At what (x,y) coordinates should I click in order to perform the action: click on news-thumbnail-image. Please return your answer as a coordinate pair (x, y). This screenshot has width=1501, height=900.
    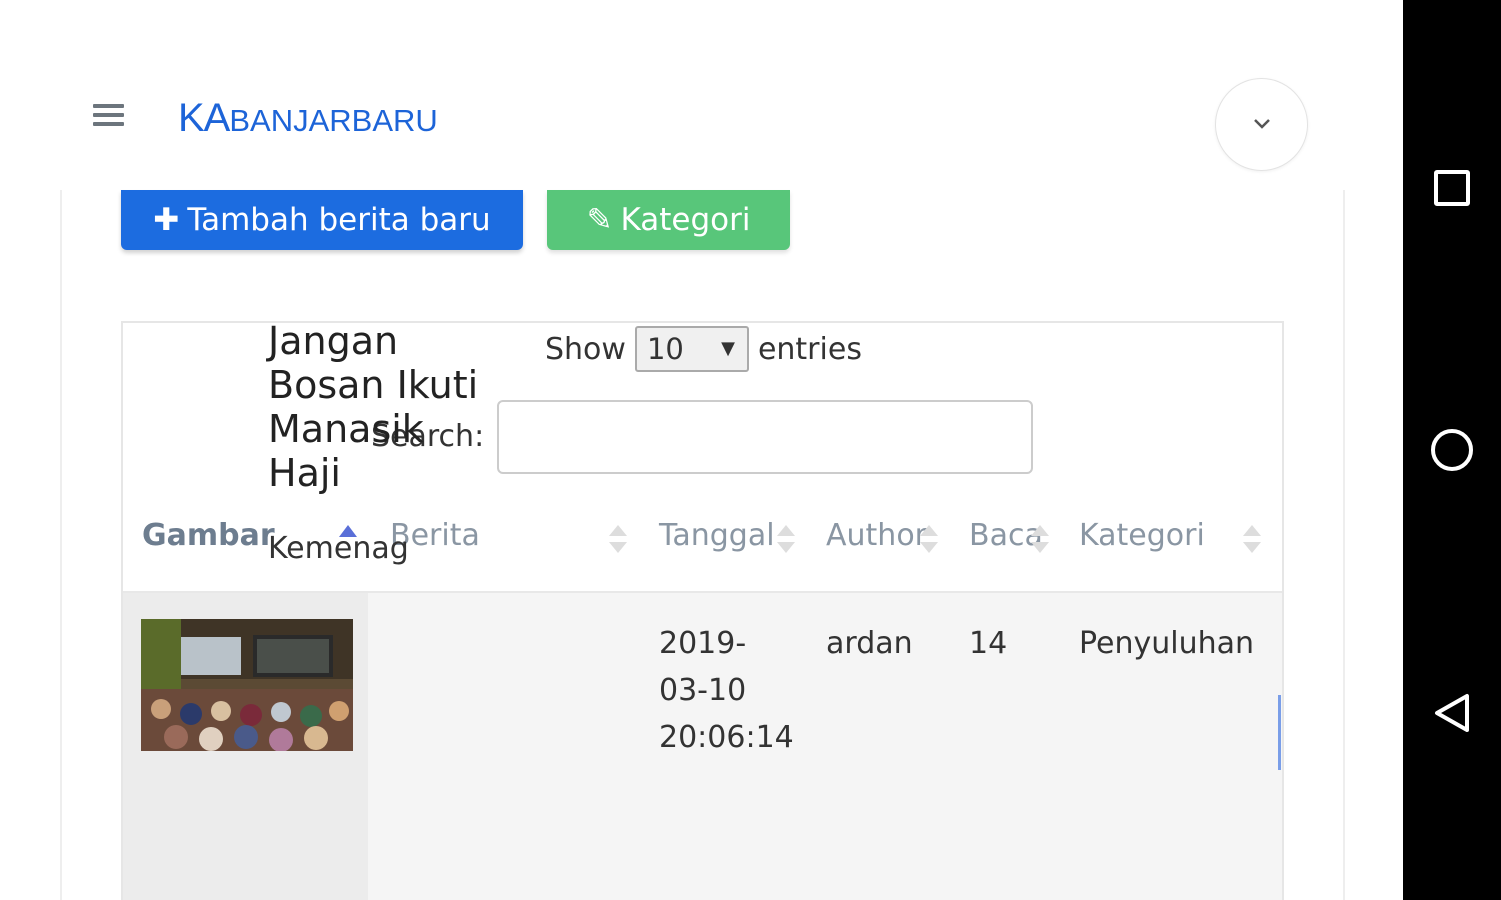
    Looking at the image, I should click on (247, 685).